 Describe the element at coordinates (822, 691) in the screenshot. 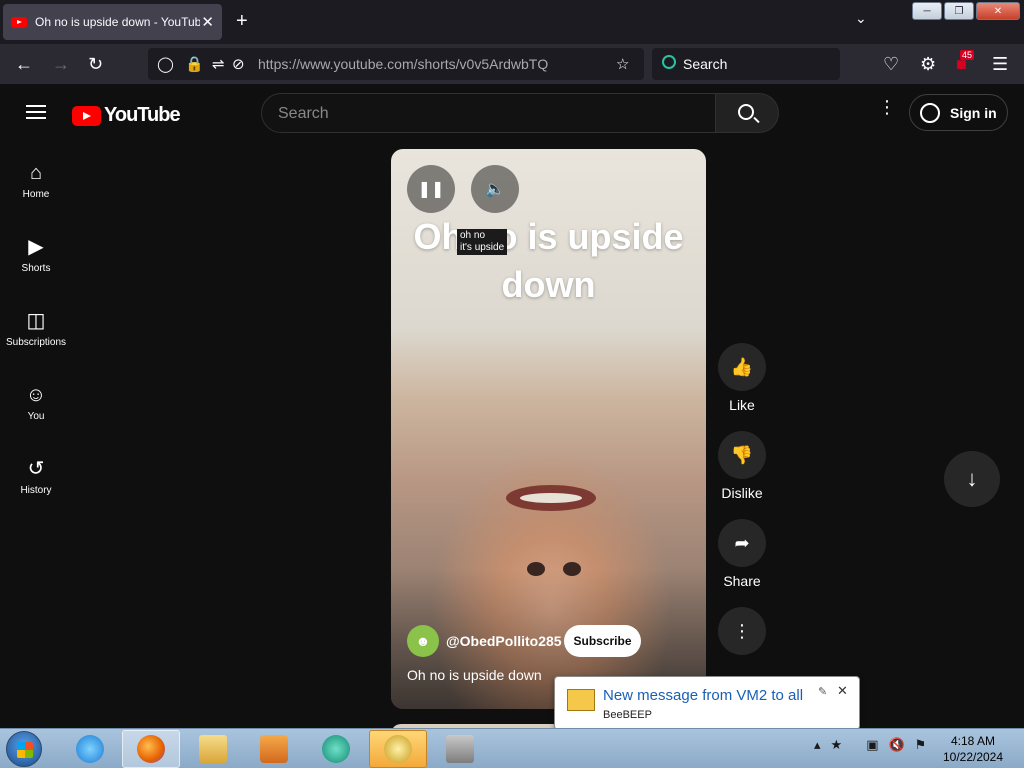

I see `pin-icon: ✎` at that location.